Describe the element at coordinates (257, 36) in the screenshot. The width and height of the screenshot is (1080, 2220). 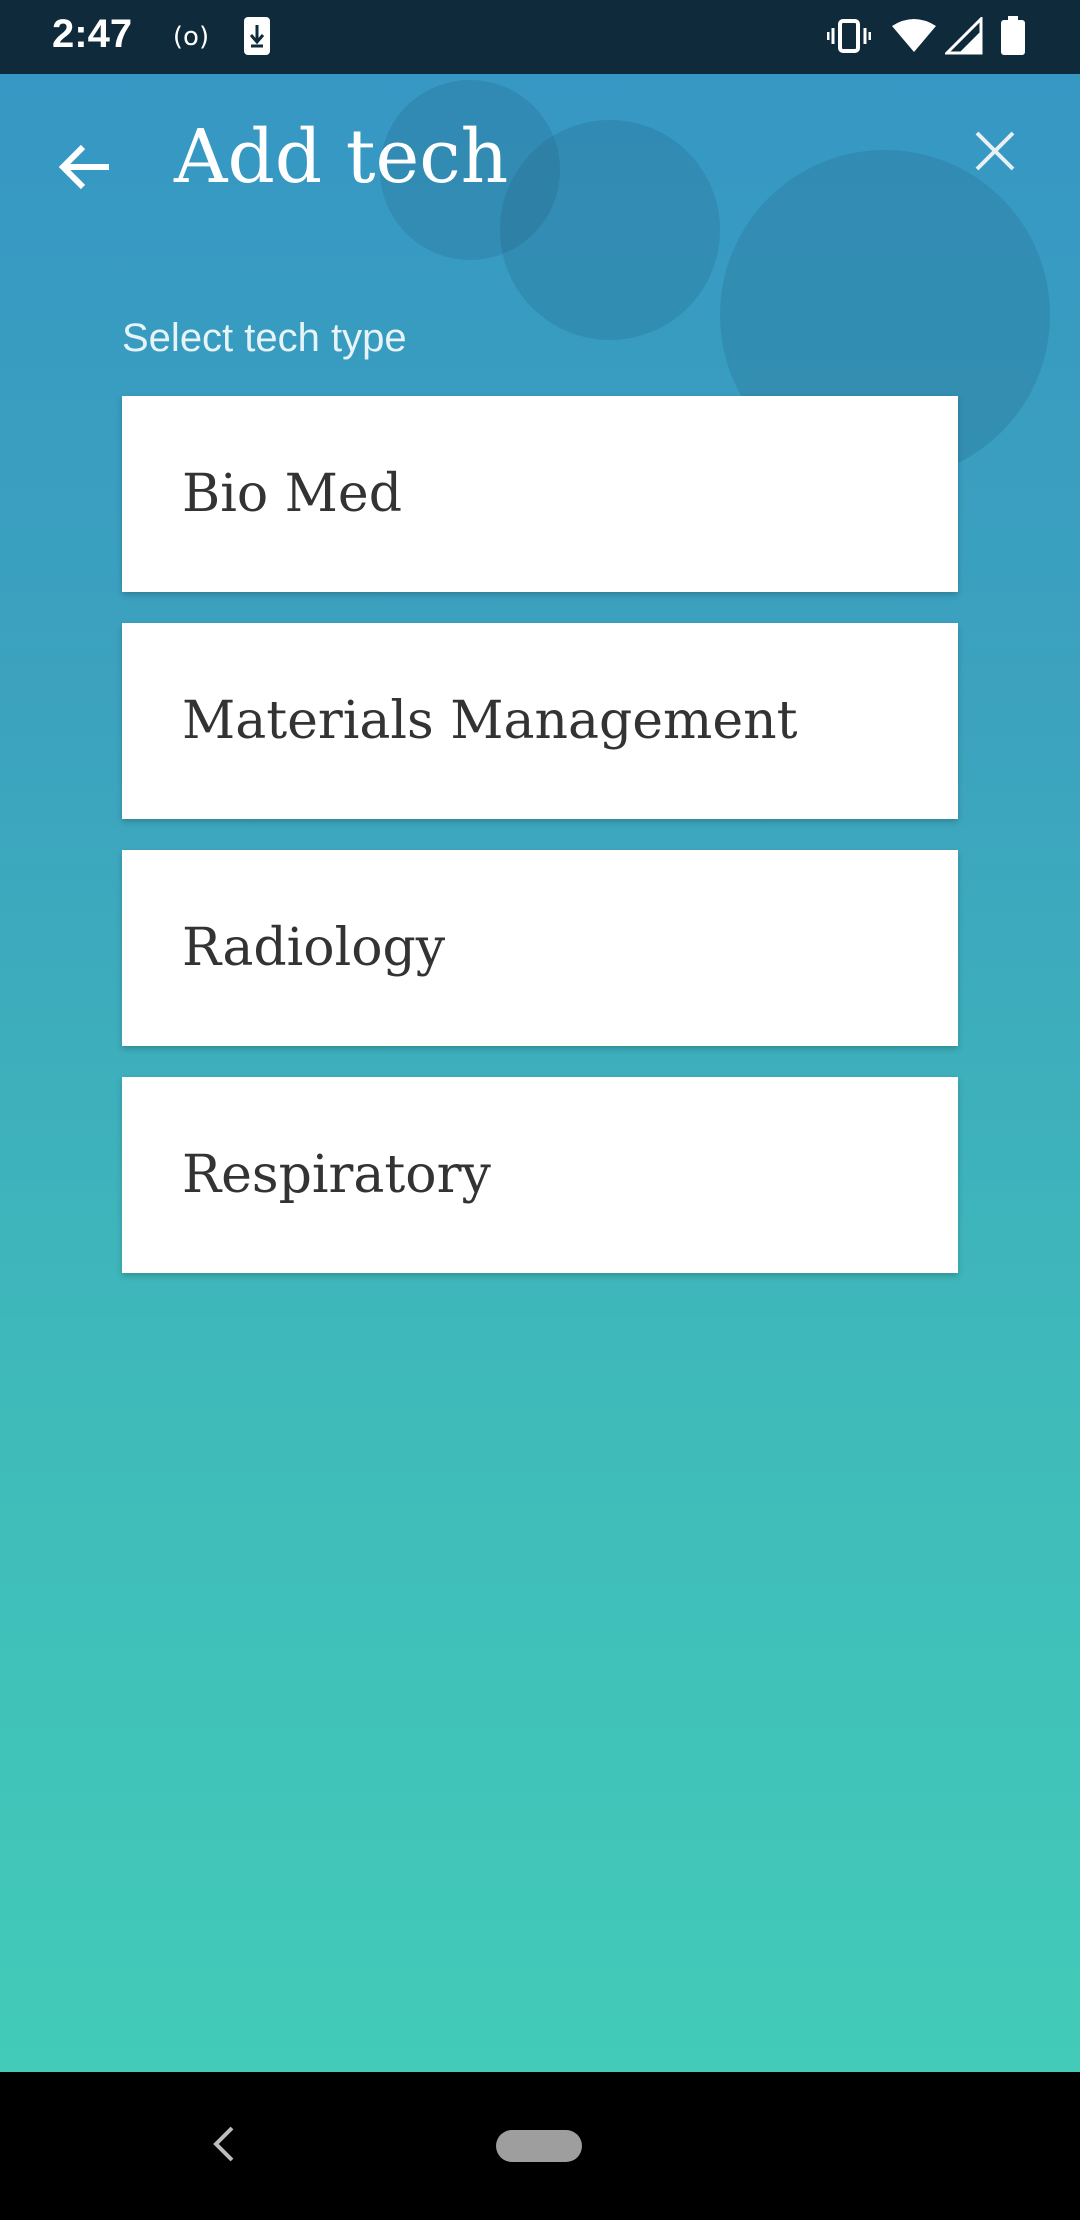
I see `download-icon` at that location.